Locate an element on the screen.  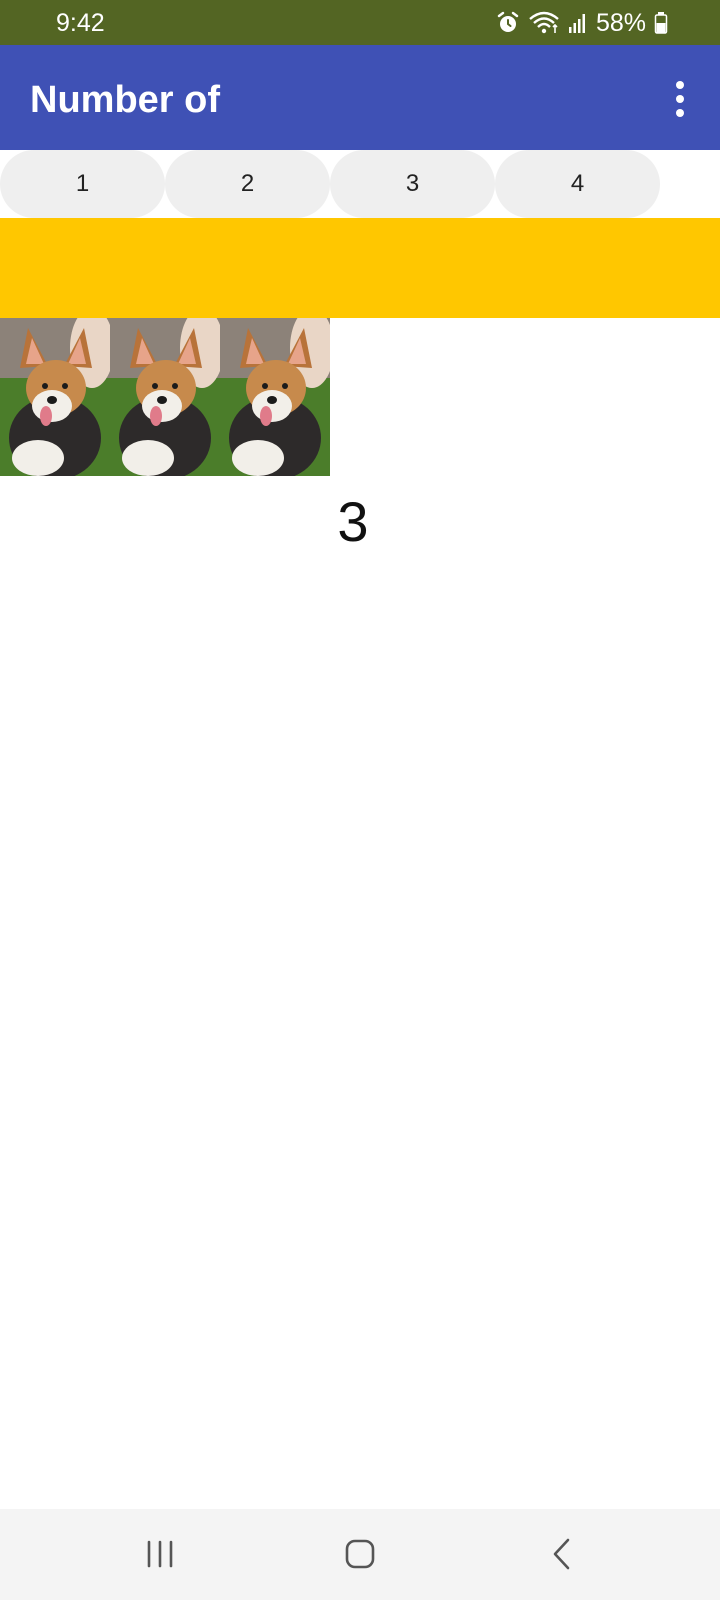
status-bar: 9:42 58% is located at coordinates (360, 22).